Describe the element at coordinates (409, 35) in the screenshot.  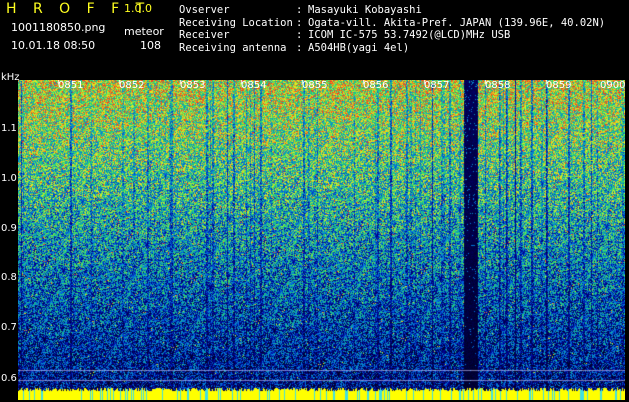
I see `info-value: ICOM IC-575 53.7492(@LCD)MHz USB` at that location.